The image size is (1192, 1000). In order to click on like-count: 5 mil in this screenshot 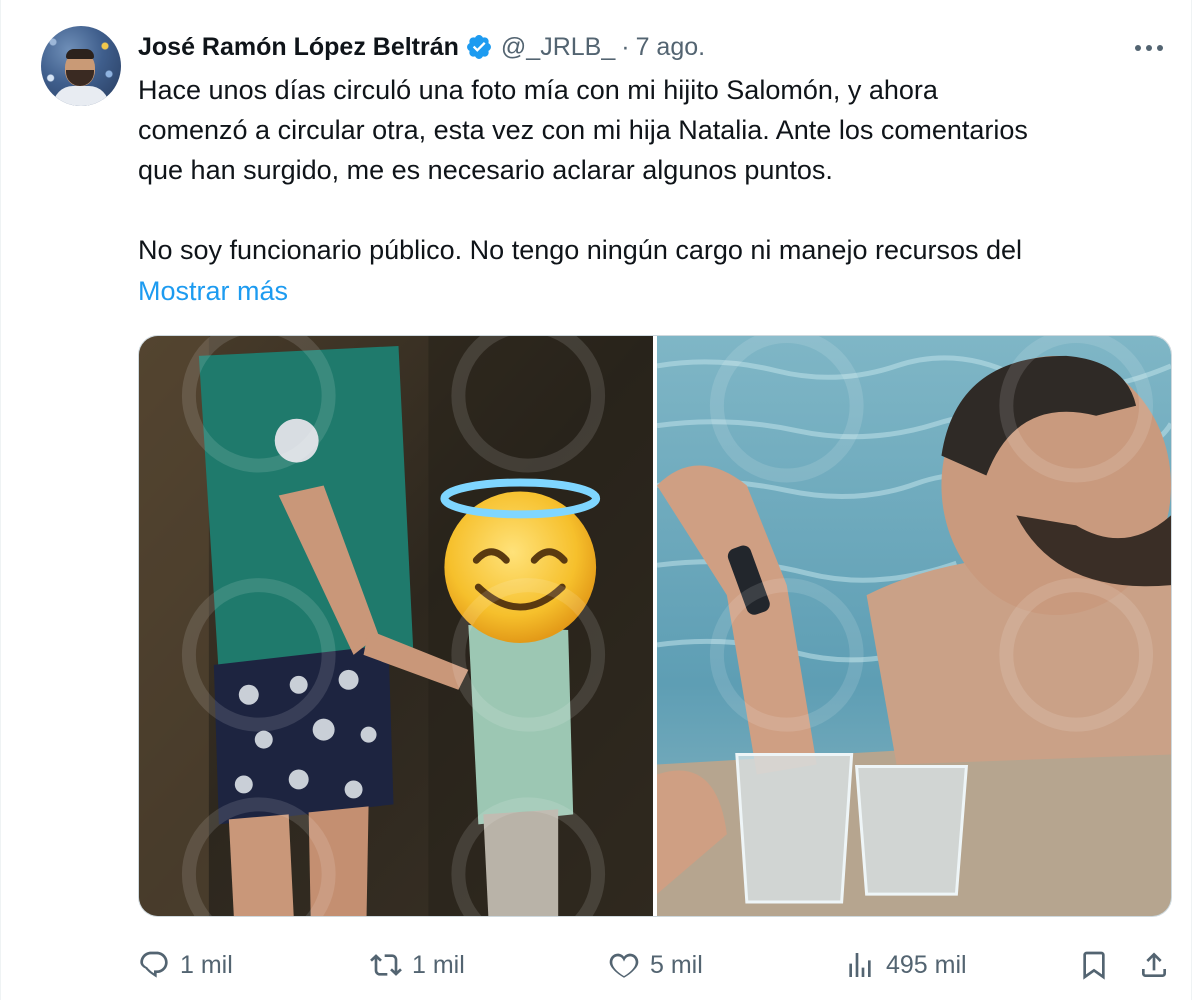, I will do `click(676, 964)`.